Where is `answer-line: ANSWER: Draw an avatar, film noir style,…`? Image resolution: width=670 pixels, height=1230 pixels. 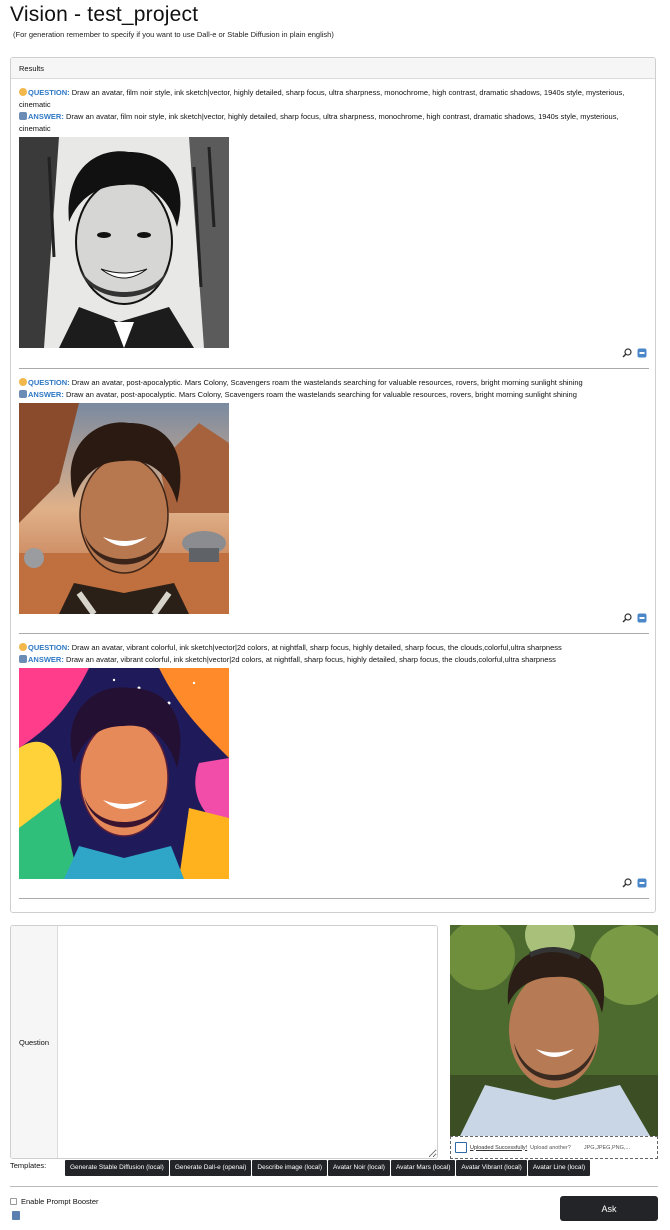
answer-line: ANSWER: Draw an avatar, film noir style,… is located at coordinates (334, 123).